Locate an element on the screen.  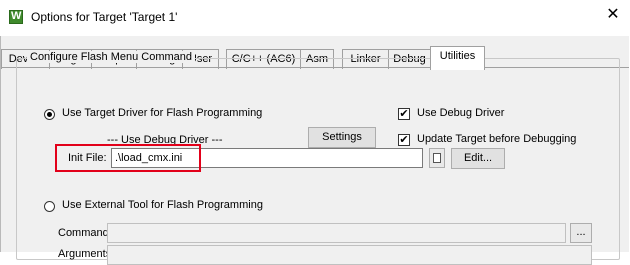
command-label: Command: is located at coordinates (85, 233).